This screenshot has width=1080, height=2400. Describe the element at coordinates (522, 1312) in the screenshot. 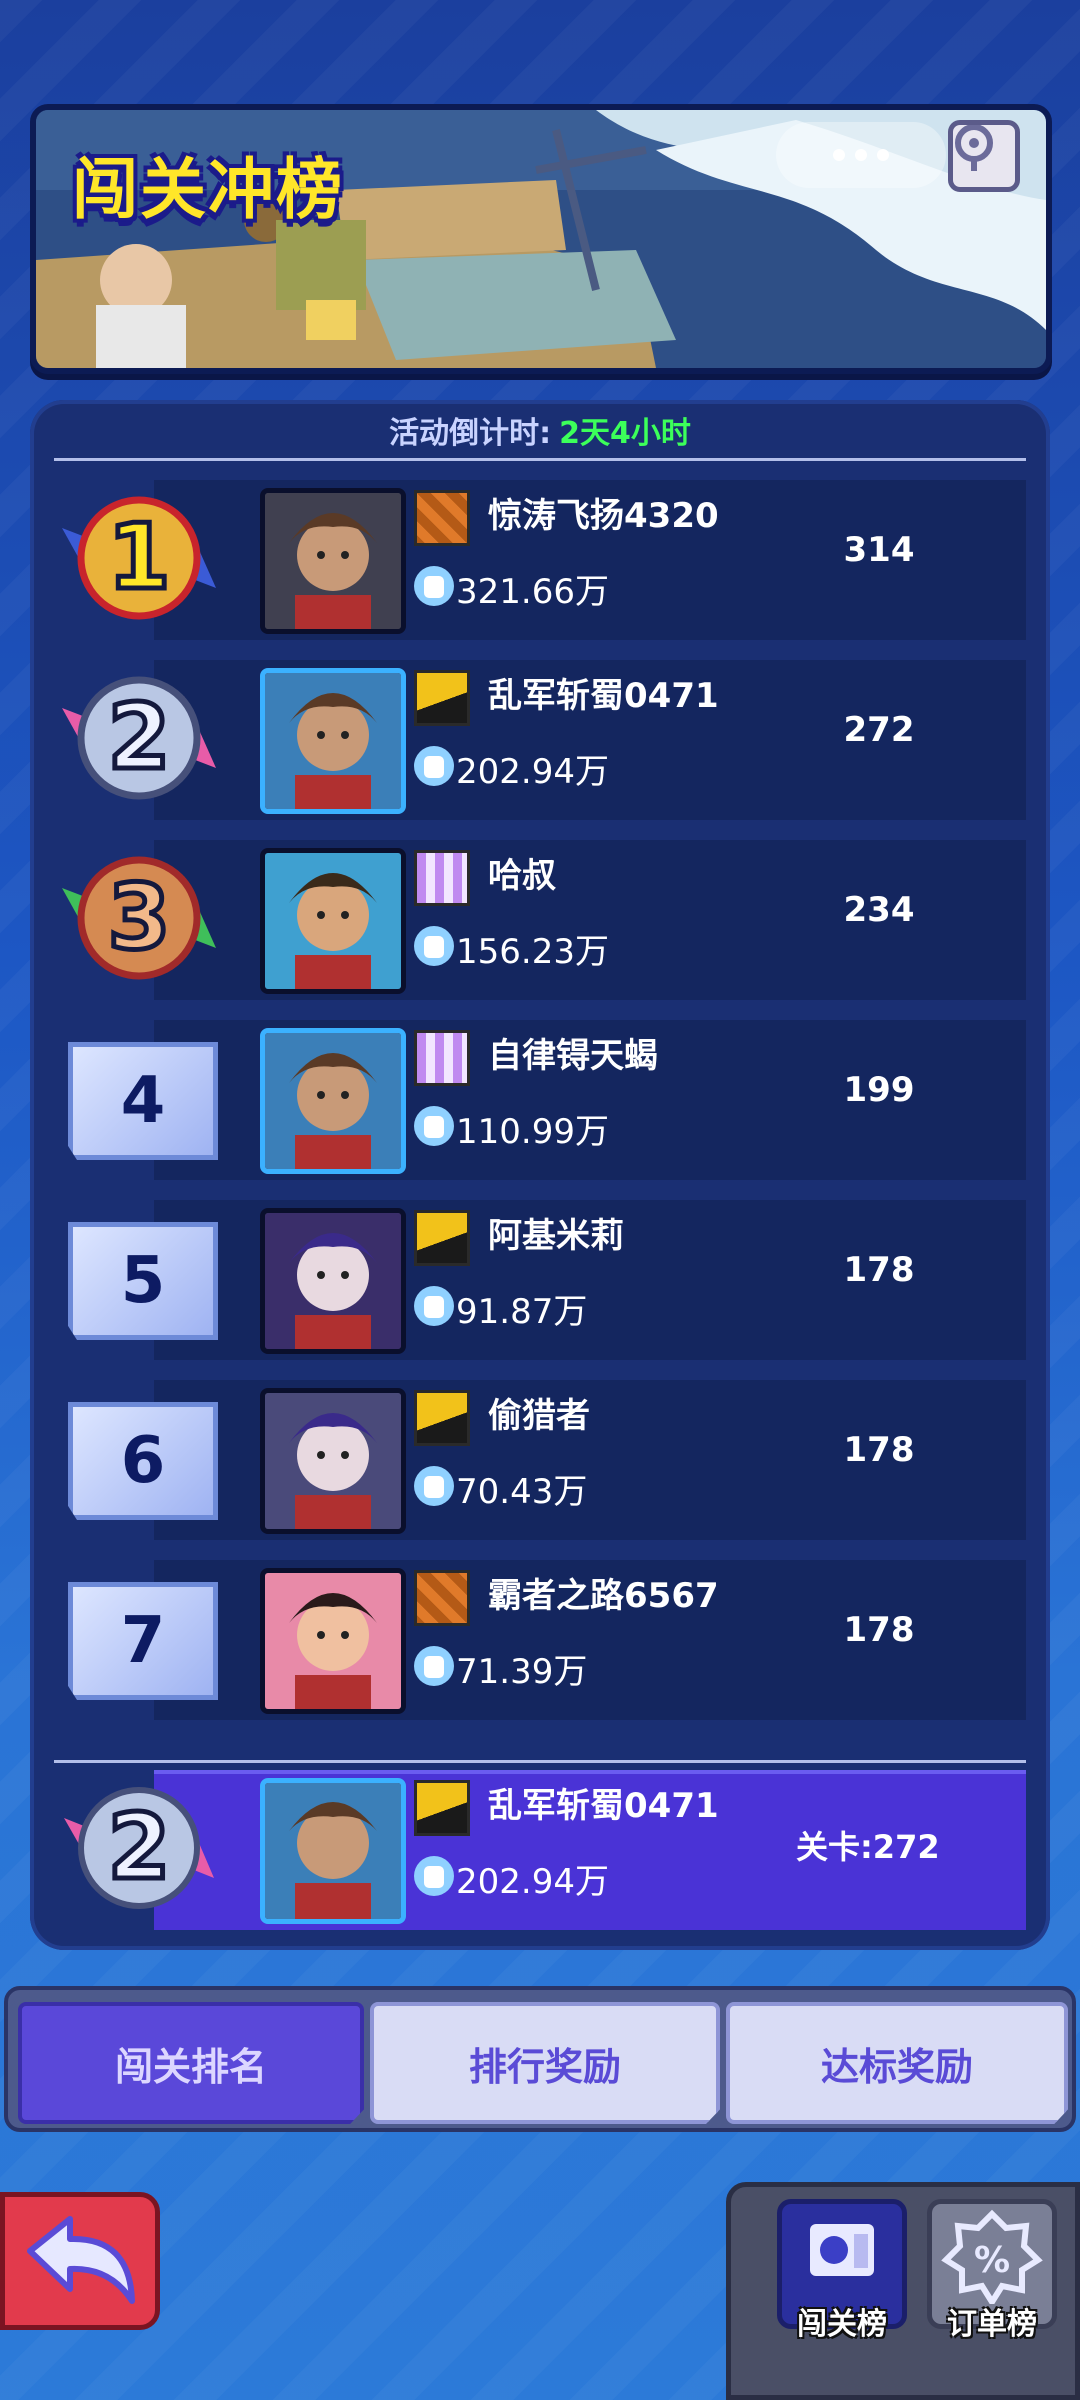

I see `power-value: 91.87万` at that location.